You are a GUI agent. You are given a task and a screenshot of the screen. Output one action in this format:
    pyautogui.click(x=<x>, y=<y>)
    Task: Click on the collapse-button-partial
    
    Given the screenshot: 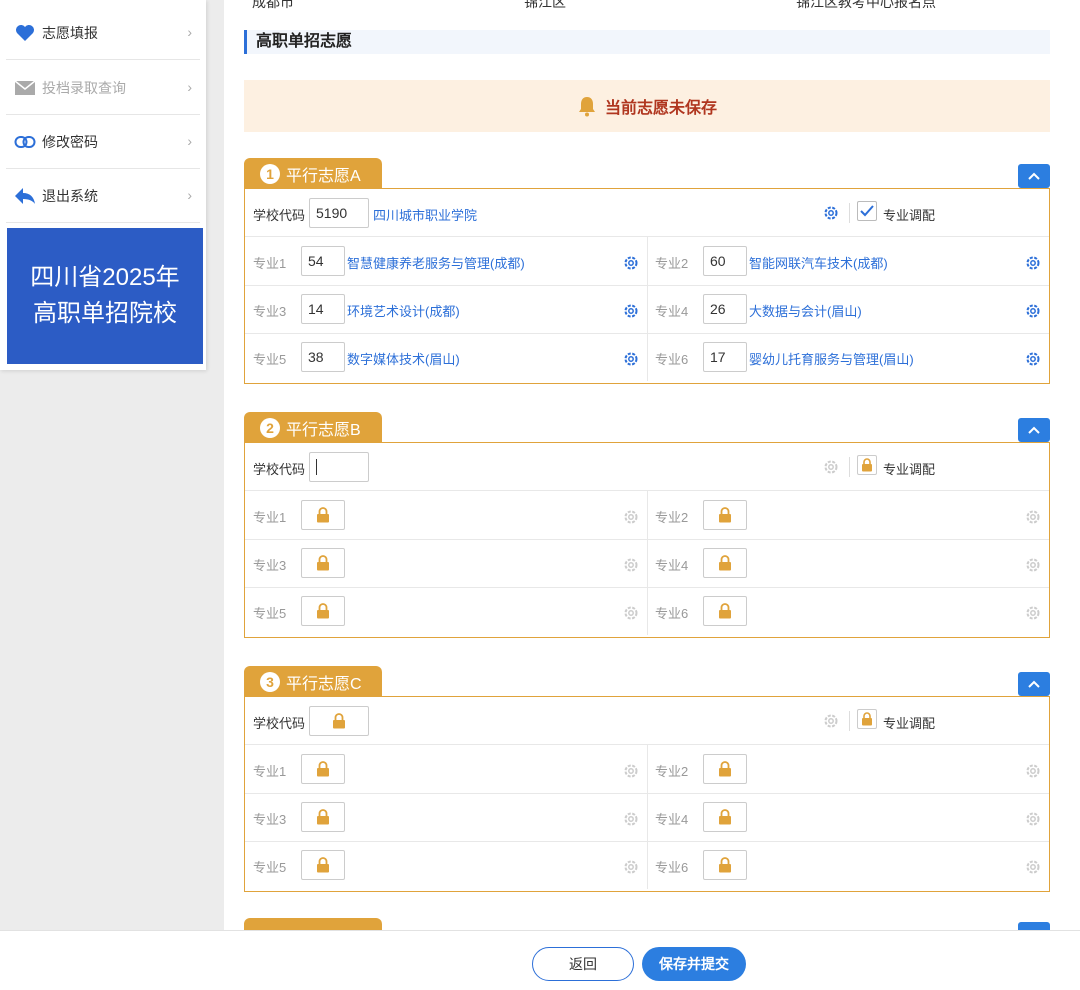 What is the action you would take?
    pyautogui.click(x=1034, y=926)
    